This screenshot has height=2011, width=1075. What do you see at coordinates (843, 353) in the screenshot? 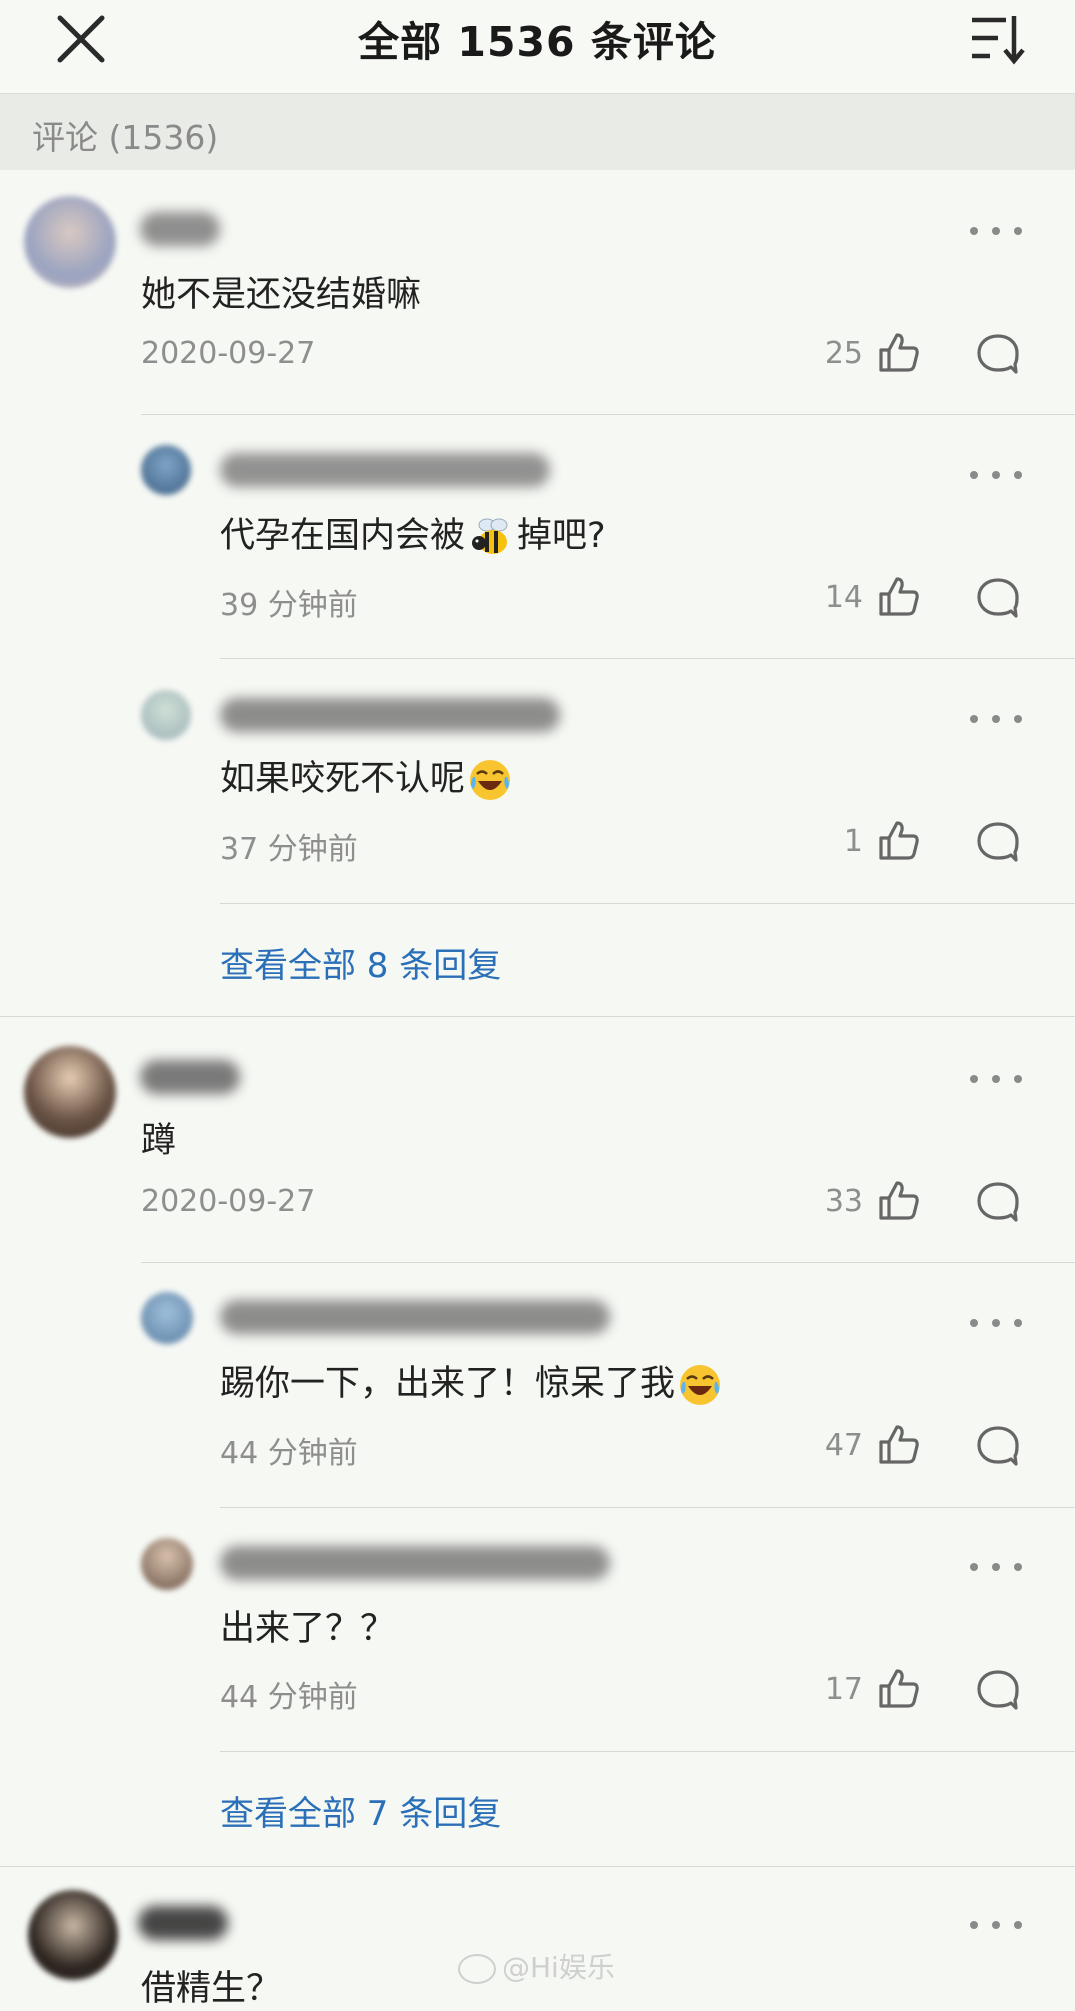
I see `like-count: 25` at bounding box center [843, 353].